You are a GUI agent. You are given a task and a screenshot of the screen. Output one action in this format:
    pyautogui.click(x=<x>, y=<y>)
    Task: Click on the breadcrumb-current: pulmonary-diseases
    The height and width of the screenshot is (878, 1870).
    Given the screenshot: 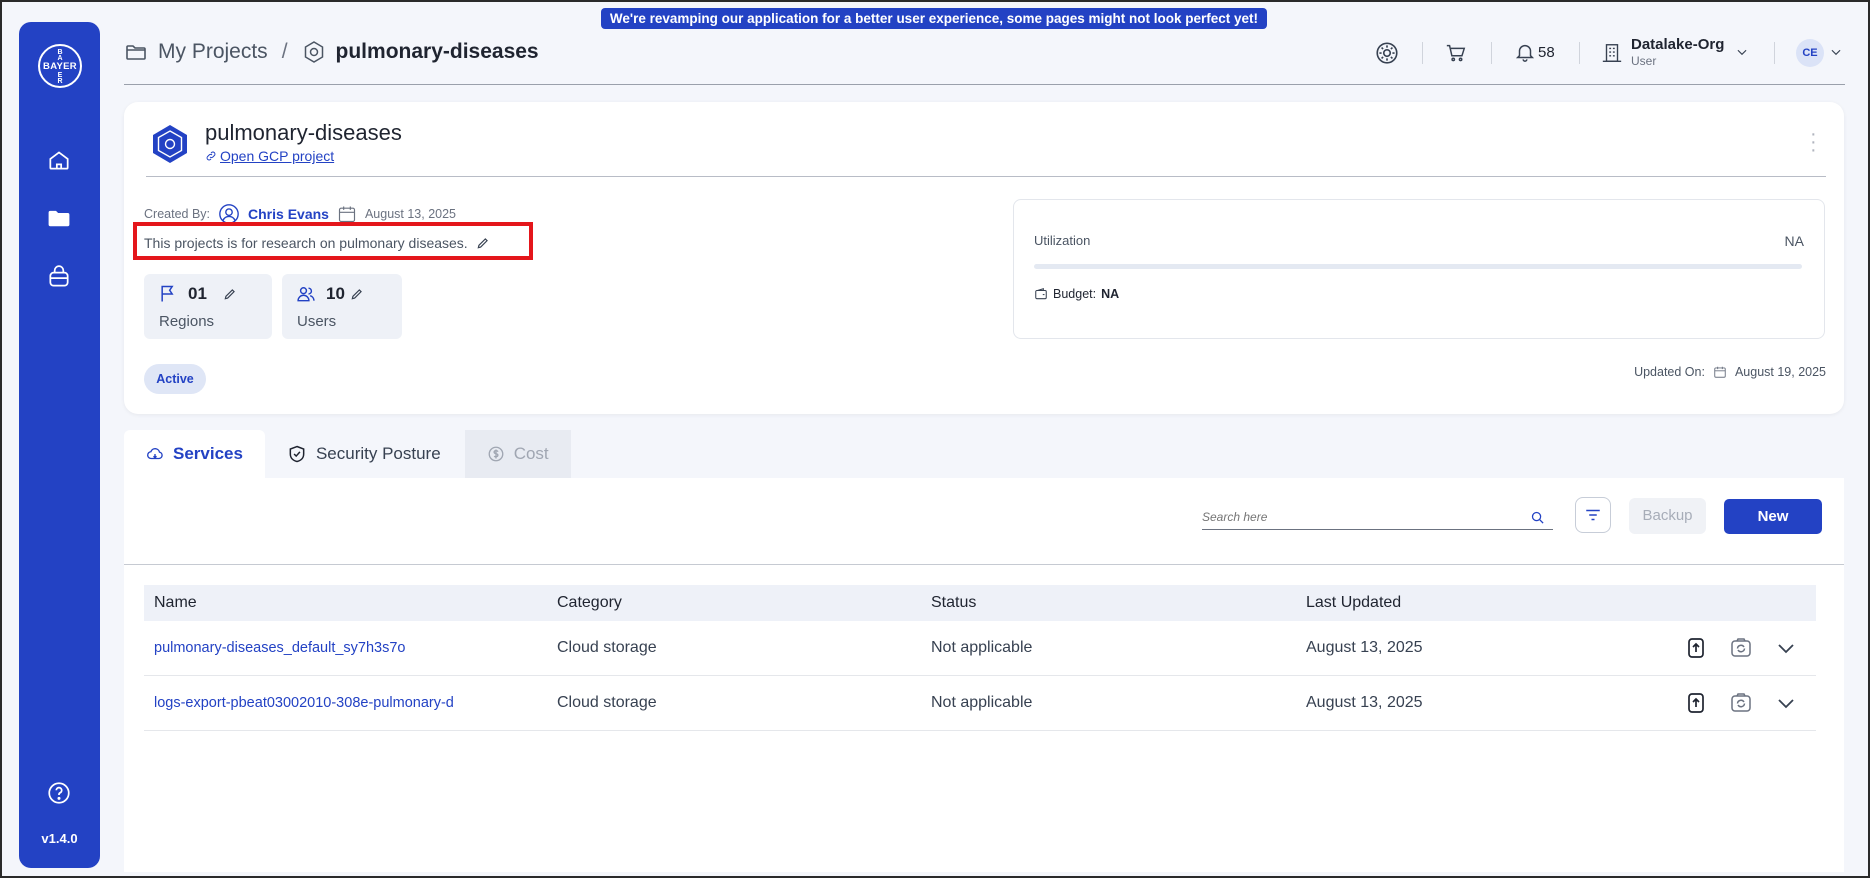 What is the action you would take?
    pyautogui.click(x=437, y=51)
    